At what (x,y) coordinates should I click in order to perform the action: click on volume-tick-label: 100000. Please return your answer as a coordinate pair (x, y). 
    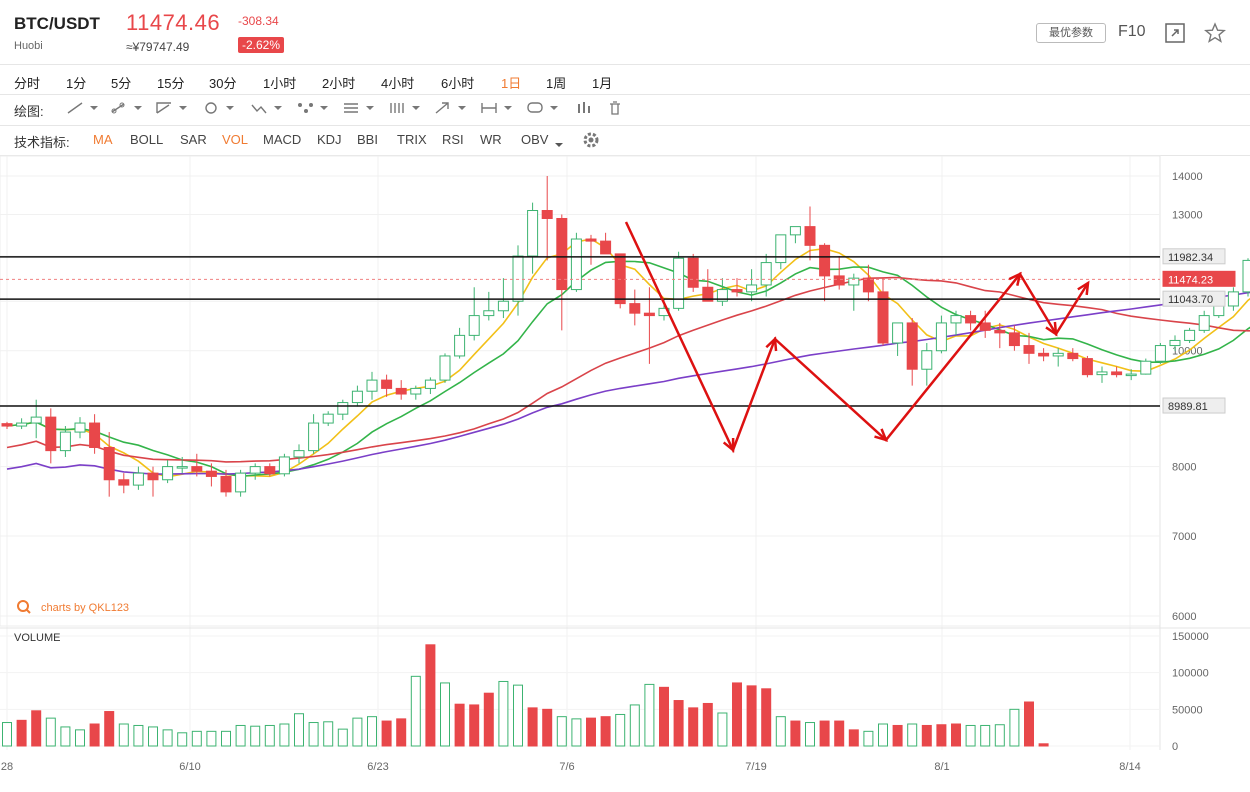
    Looking at the image, I should click on (1190, 674).